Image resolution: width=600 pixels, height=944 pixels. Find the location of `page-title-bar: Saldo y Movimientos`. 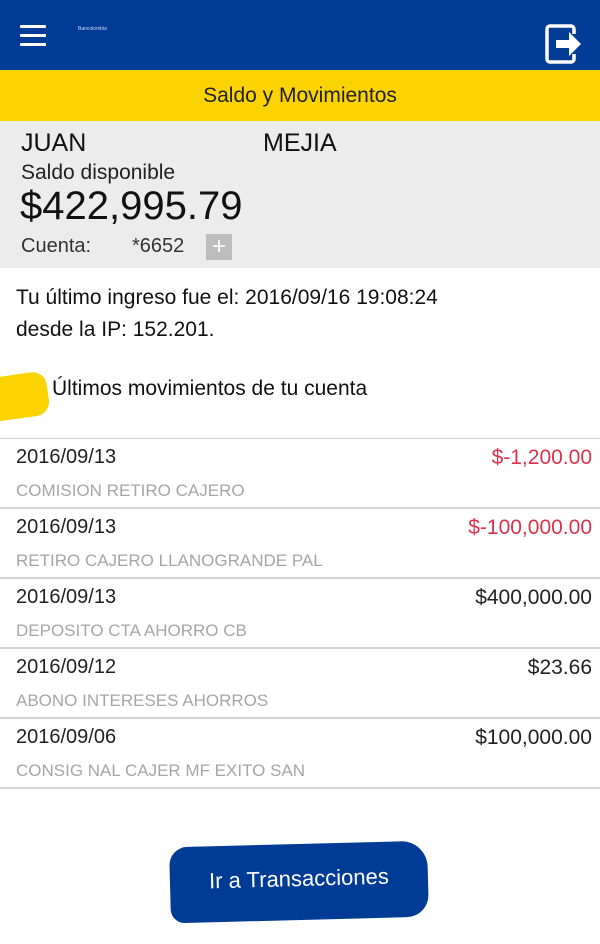

page-title-bar: Saldo y Movimientos is located at coordinates (300, 95).